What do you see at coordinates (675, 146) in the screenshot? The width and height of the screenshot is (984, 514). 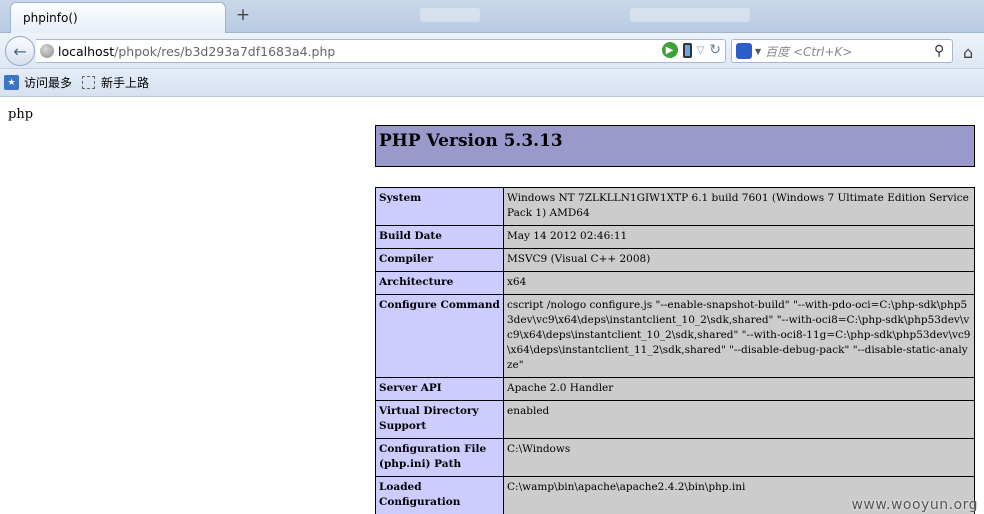 I see `php-version-header: PHP Version 5.3.13` at bounding box center [675, 146].